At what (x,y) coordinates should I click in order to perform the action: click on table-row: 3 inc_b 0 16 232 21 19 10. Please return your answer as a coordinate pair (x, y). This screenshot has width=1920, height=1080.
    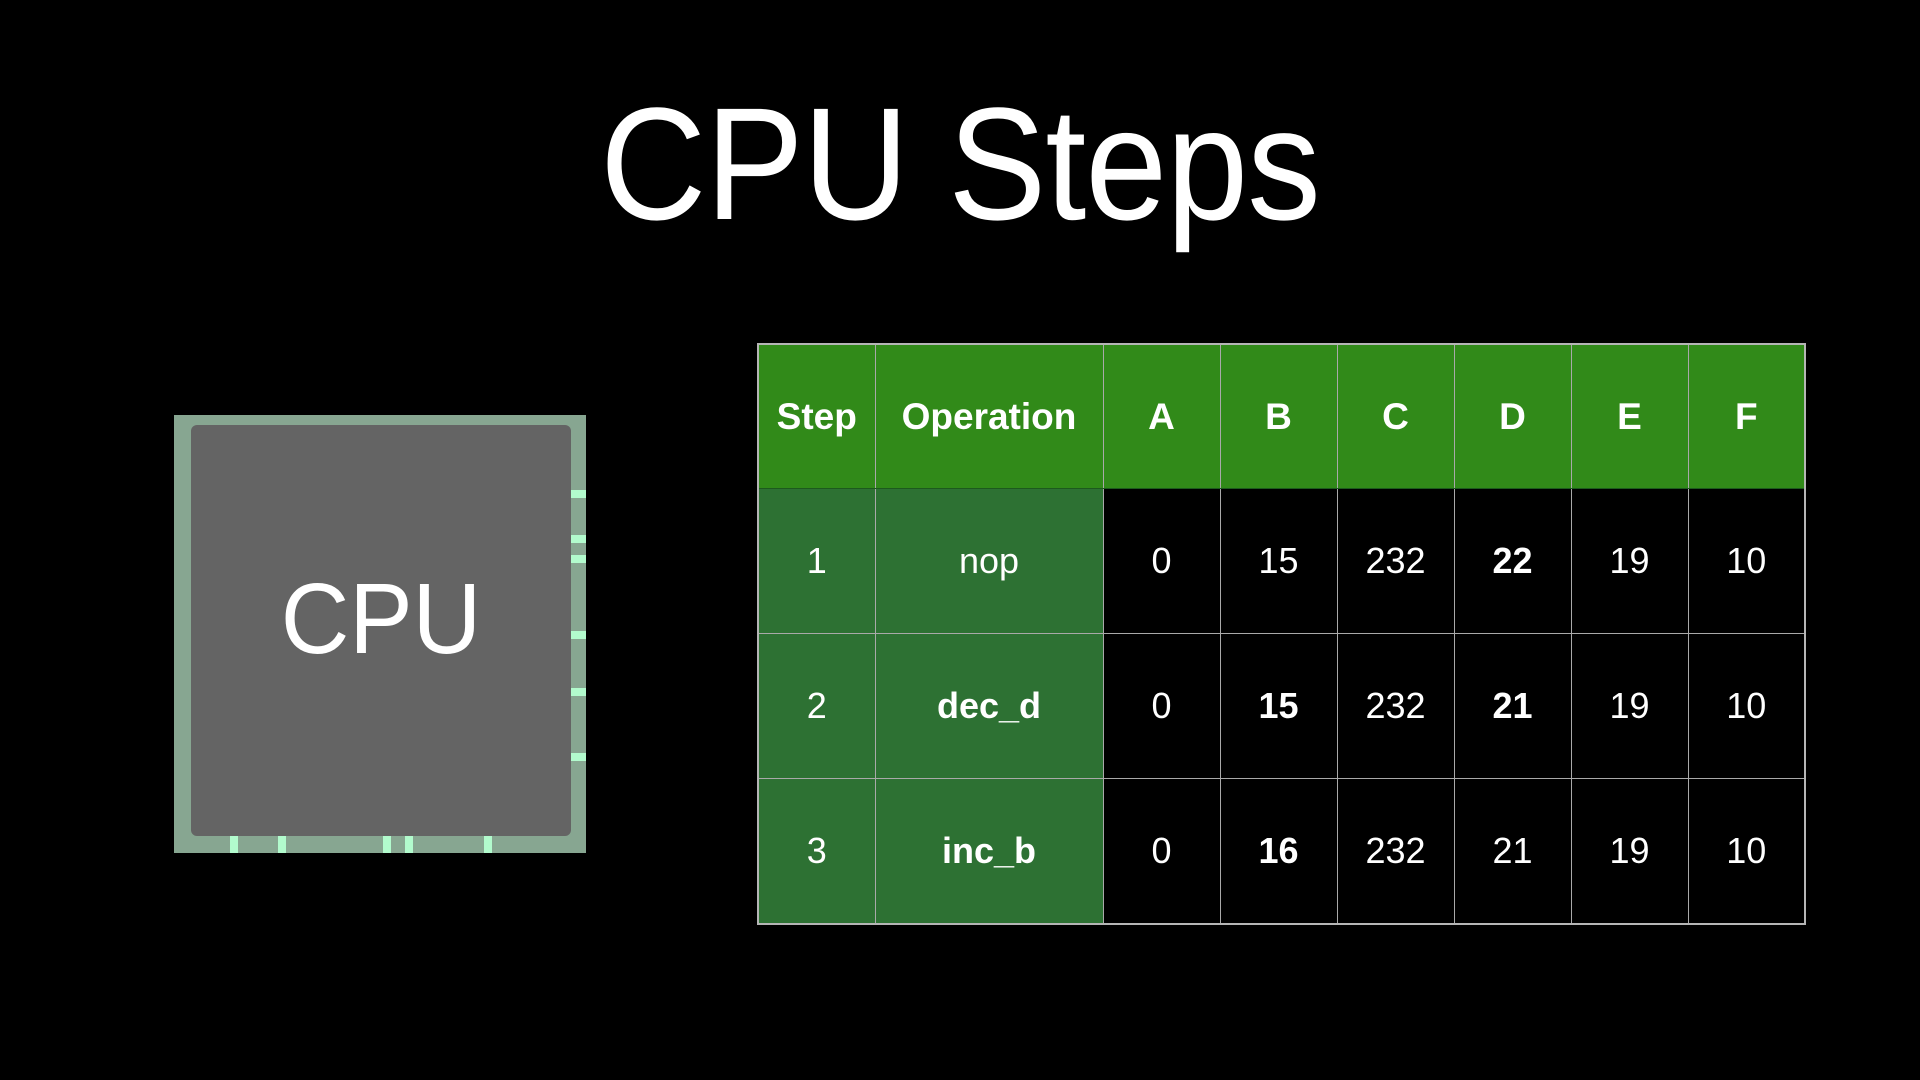
    Looking at the image, I should click on (1281, 851).